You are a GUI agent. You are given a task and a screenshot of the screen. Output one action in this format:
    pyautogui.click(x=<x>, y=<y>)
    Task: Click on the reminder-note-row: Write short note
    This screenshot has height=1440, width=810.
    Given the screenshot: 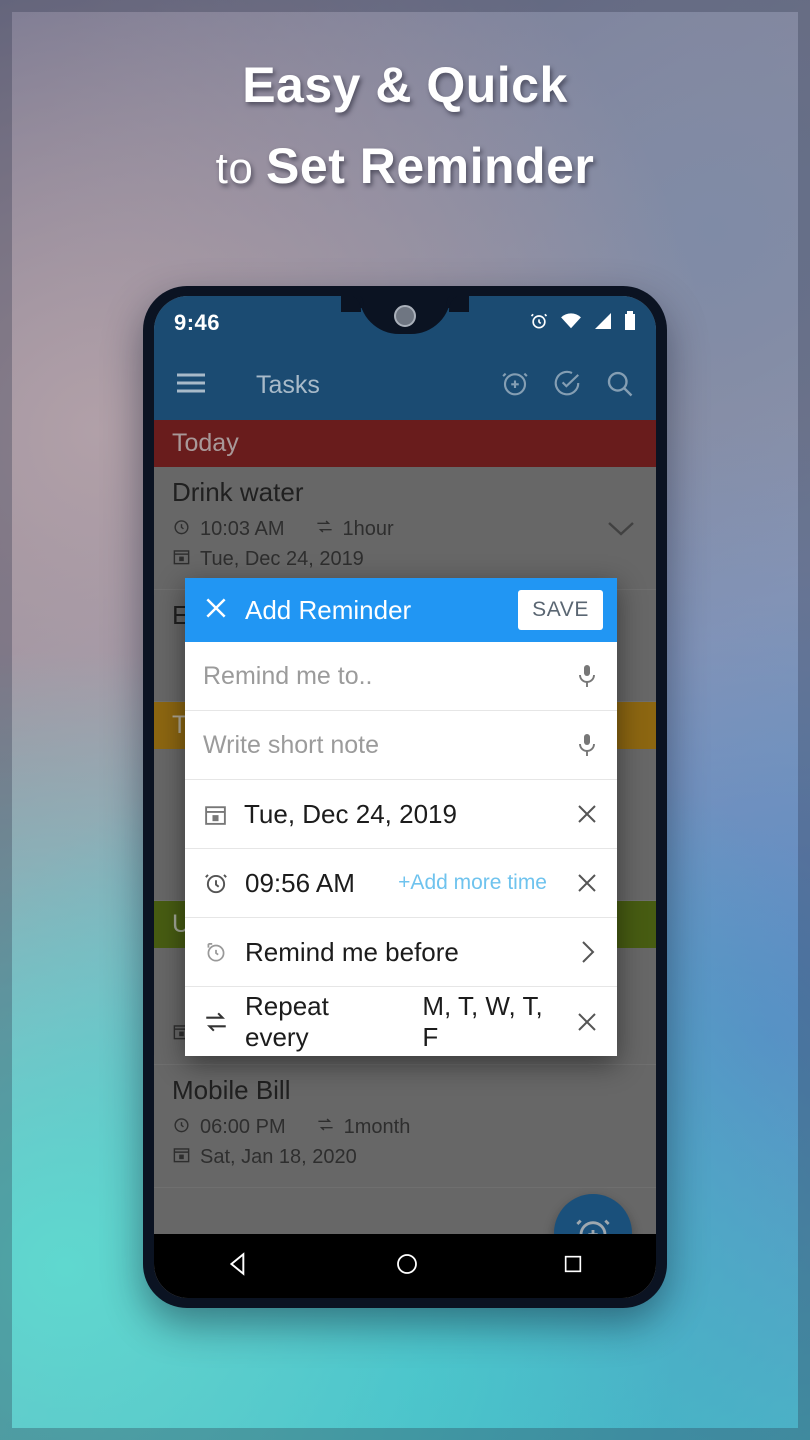 What is the action you would take?
    pyautogui.click(x=401, y=745)
    